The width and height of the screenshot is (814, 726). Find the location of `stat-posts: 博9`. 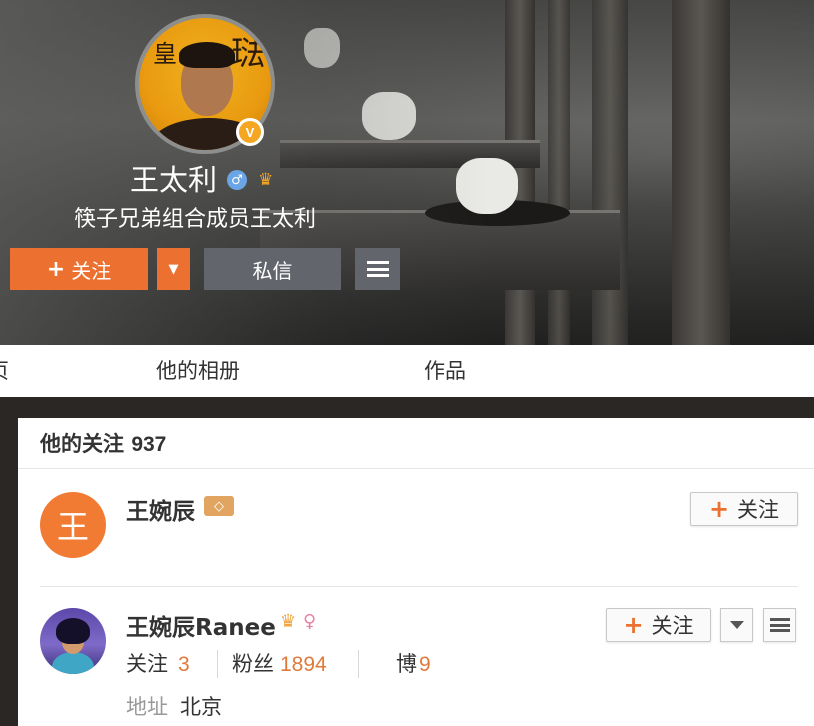

stat-posts: 博9 is located at coordinates (413, 663).